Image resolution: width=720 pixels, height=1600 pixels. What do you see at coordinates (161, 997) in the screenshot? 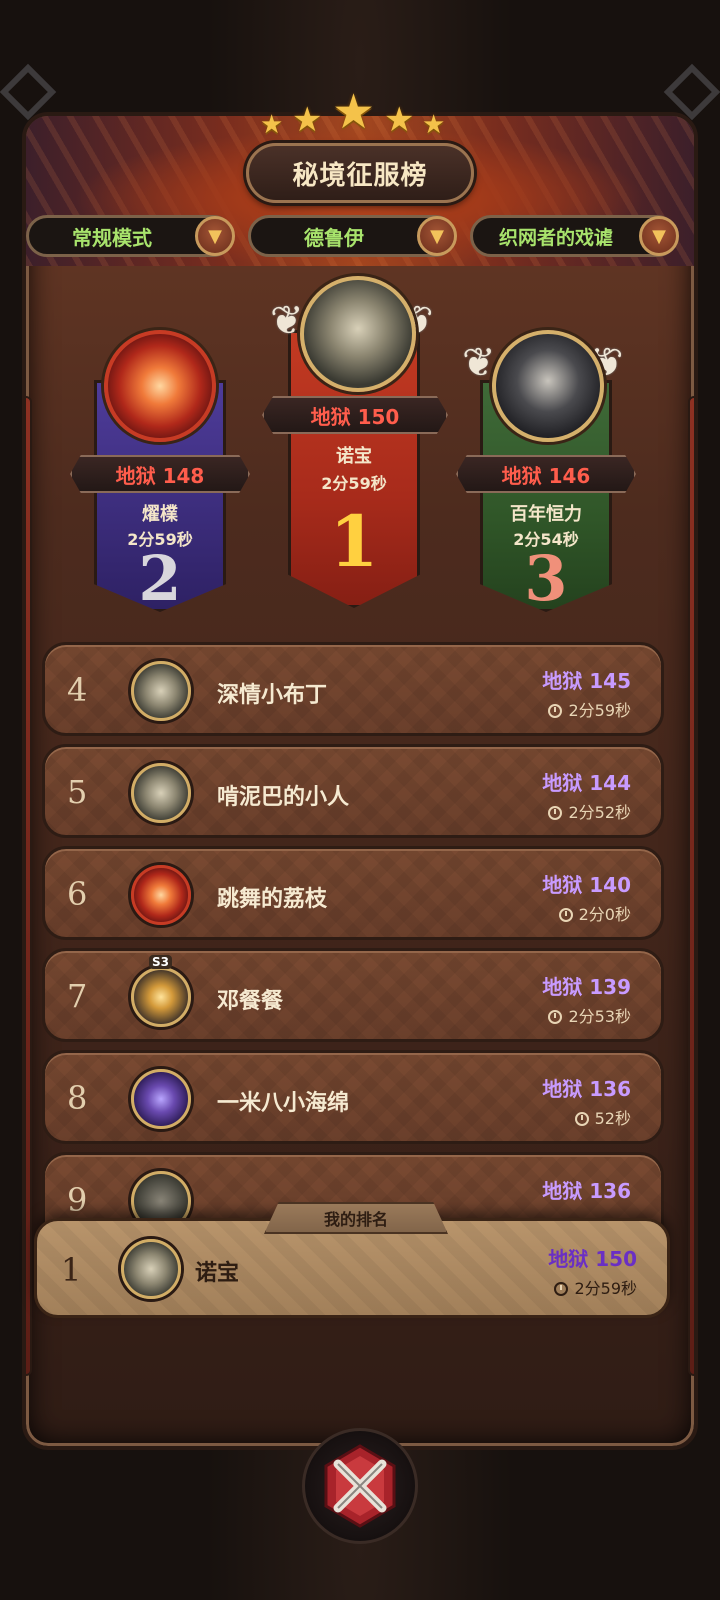
I see `avatar-lantern` at bounding box center [161, 997].